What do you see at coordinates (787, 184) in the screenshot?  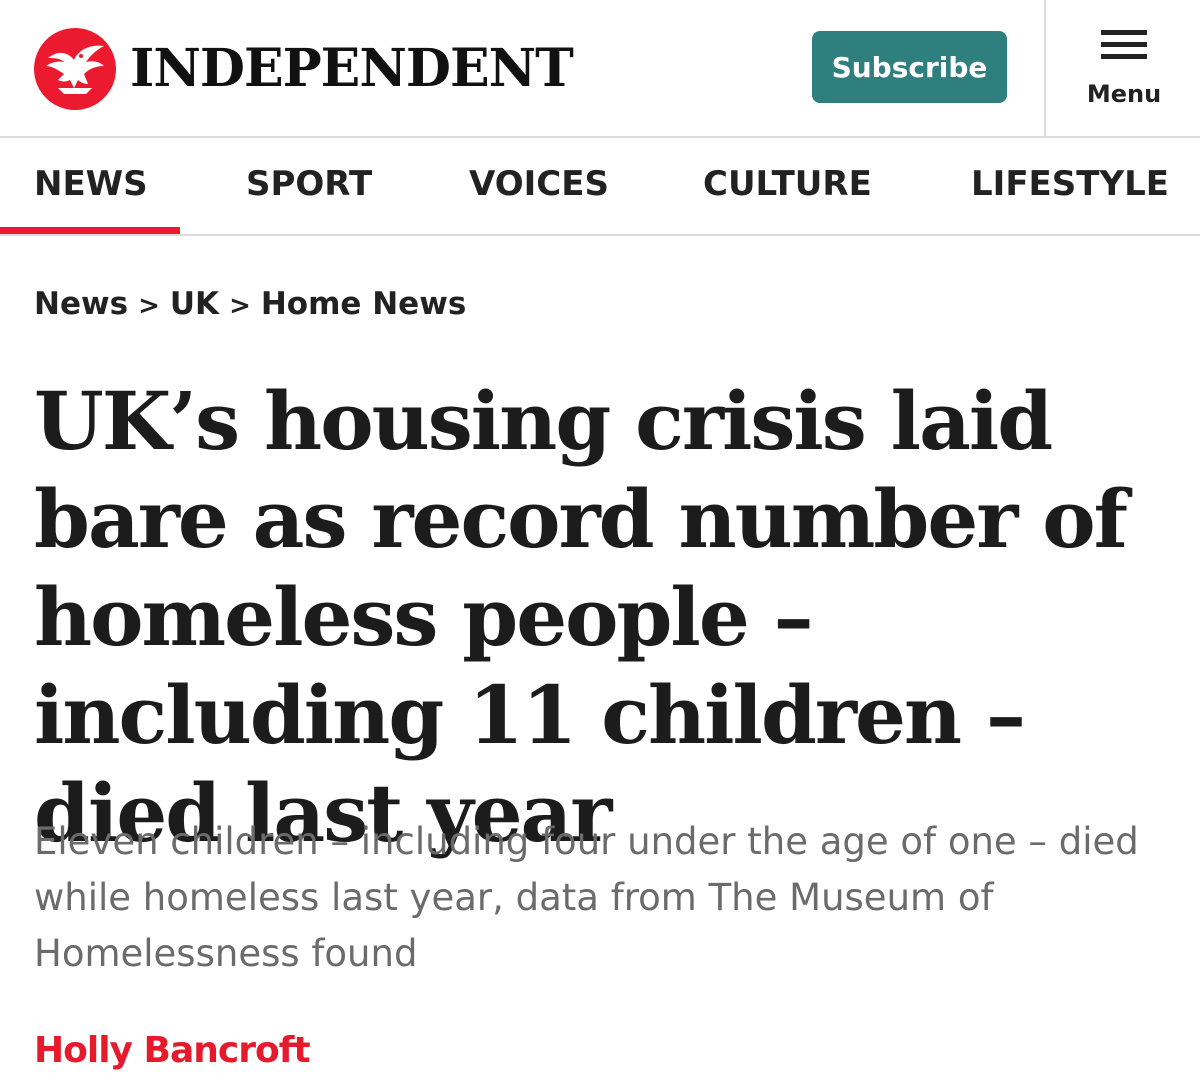 I see `nav-item-culture: CULTURE` at bounding box center [787, 184].